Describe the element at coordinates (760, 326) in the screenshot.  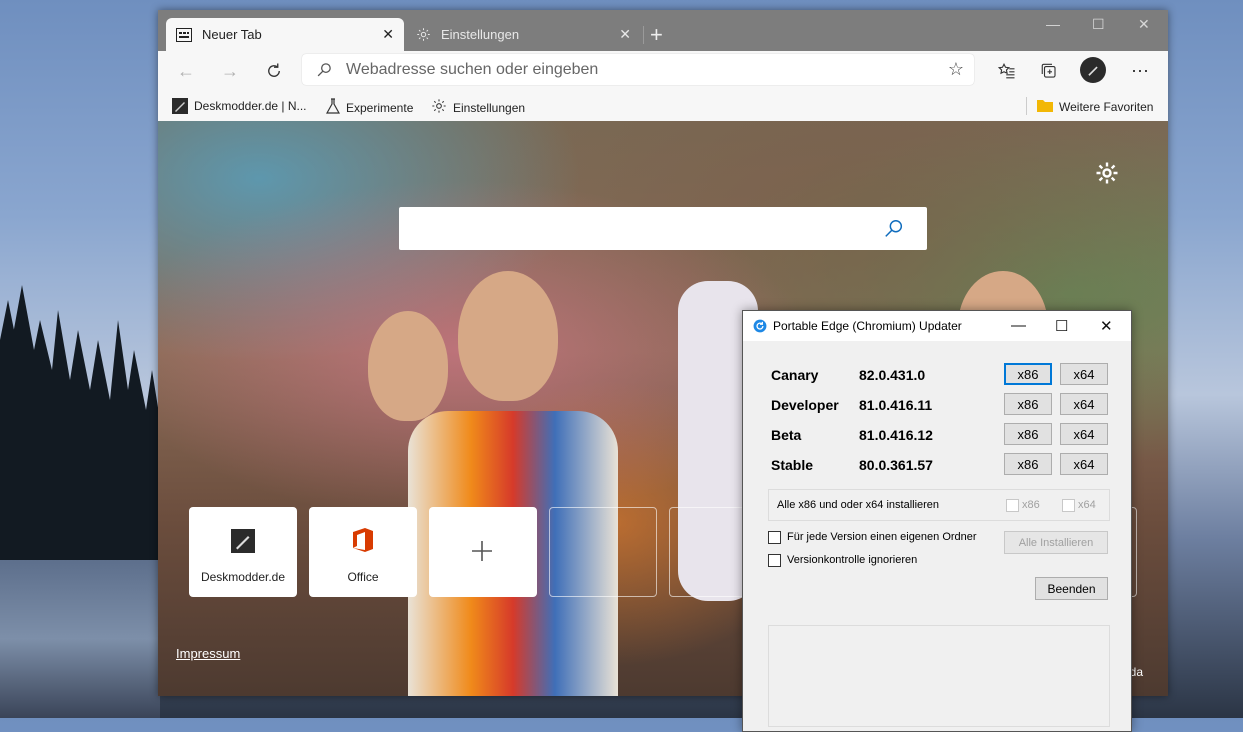
I see `refresh-app-icon` at that location.